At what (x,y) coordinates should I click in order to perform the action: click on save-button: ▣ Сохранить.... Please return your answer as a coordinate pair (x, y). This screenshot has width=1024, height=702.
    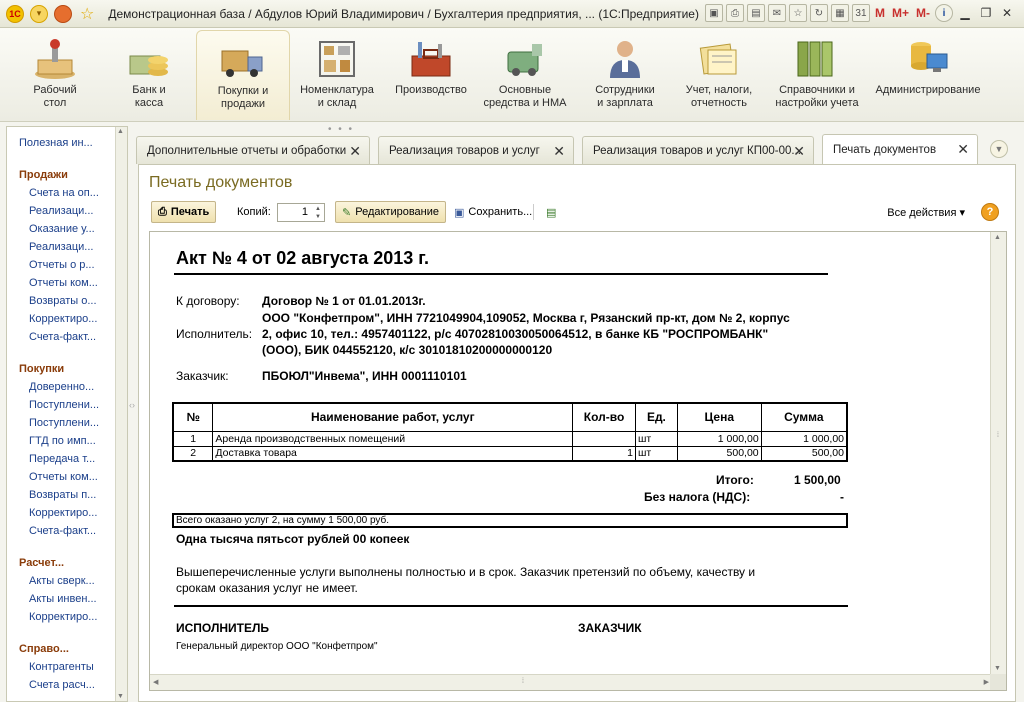
    Looking at the image, I should click on (493, 212).